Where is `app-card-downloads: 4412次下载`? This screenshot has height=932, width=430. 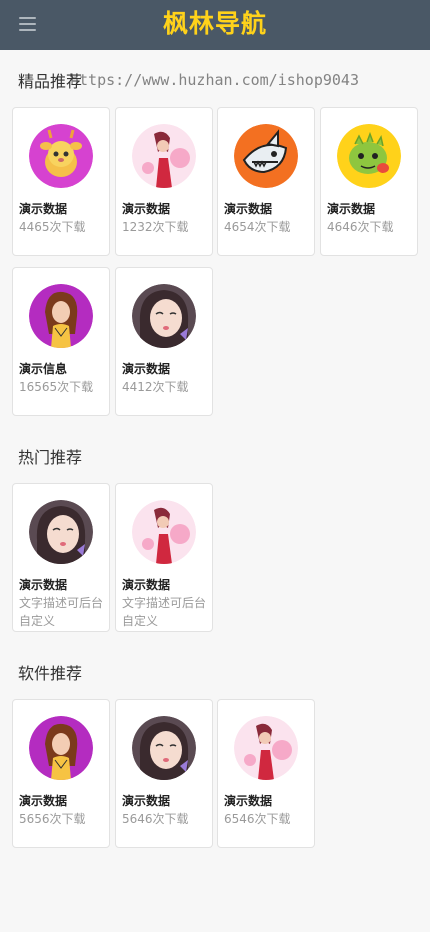
app-card-downloads: 4412次下载 is located at coordinates (155, 387).